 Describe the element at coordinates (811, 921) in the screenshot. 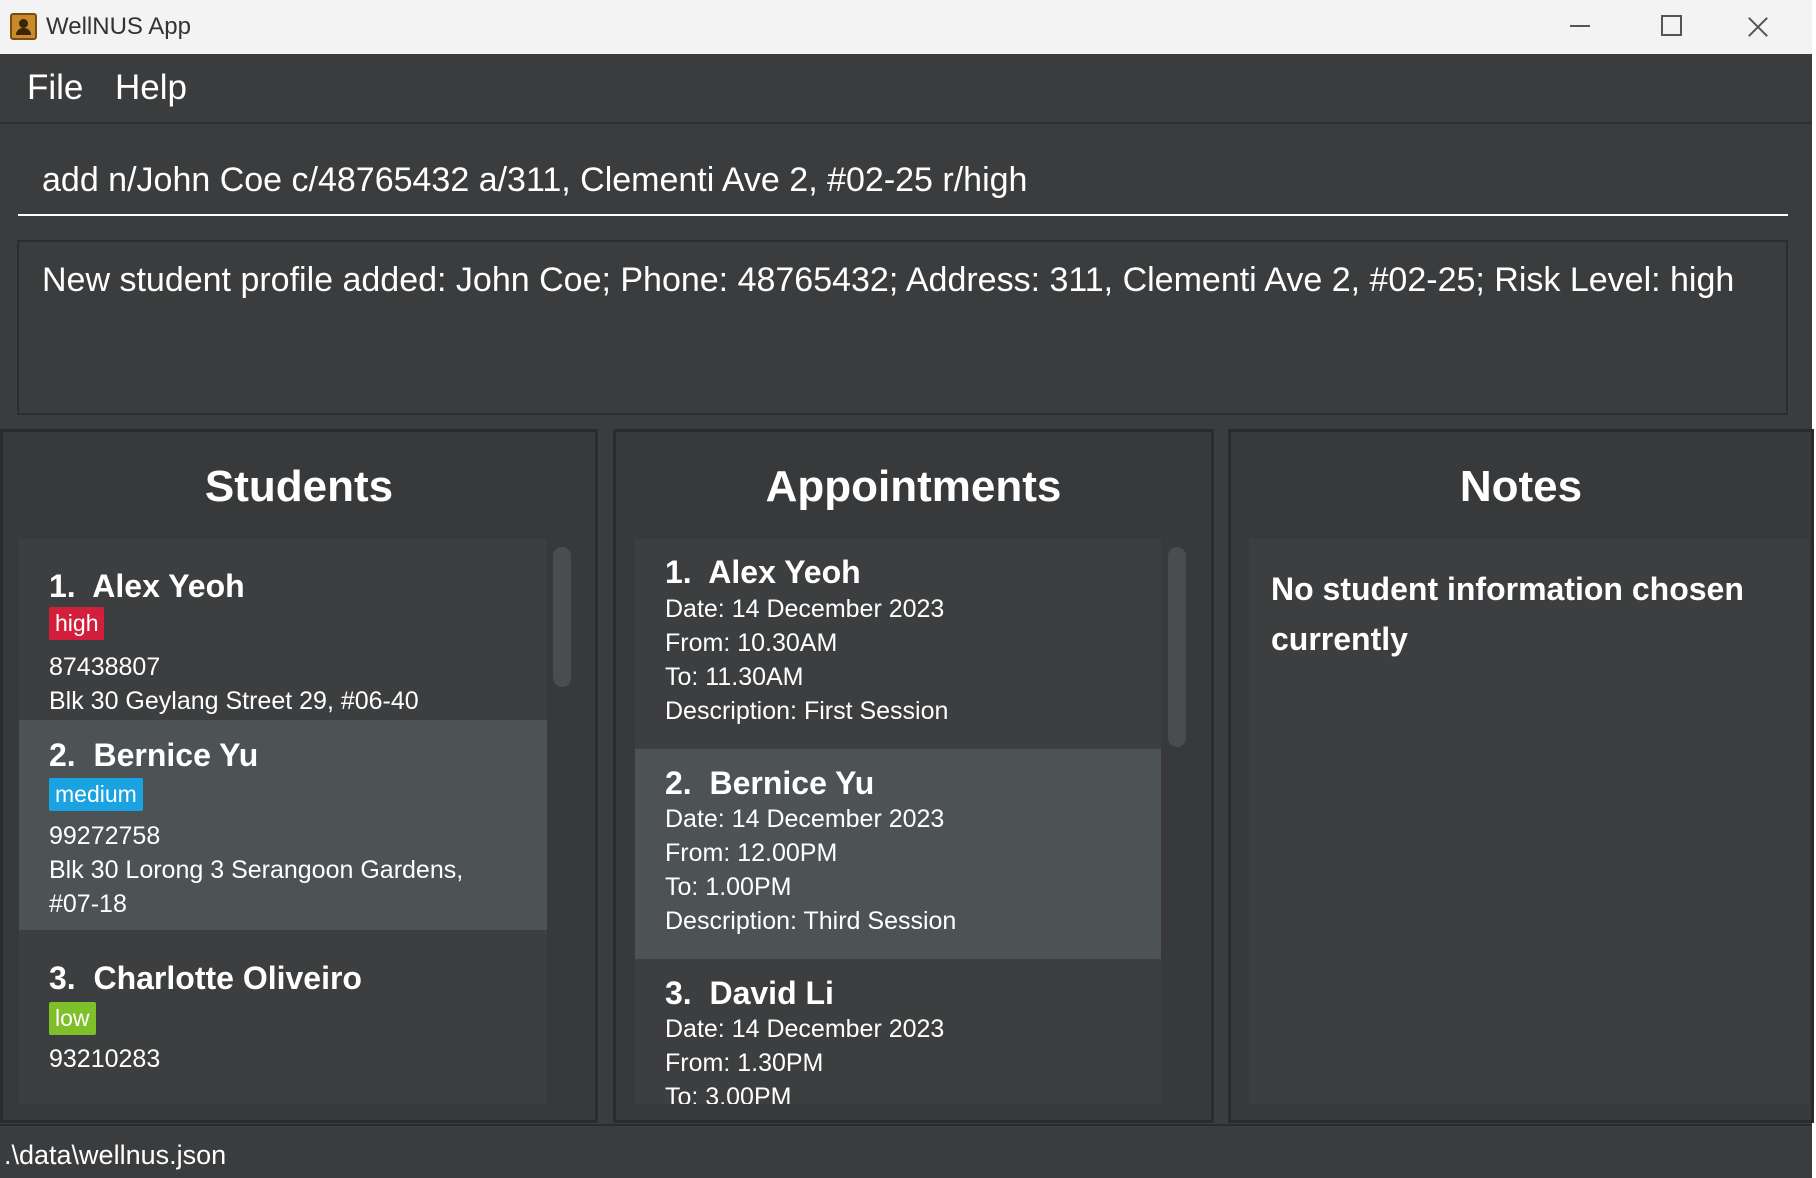

I see `appointment-description: Description: Third Session` at that location.